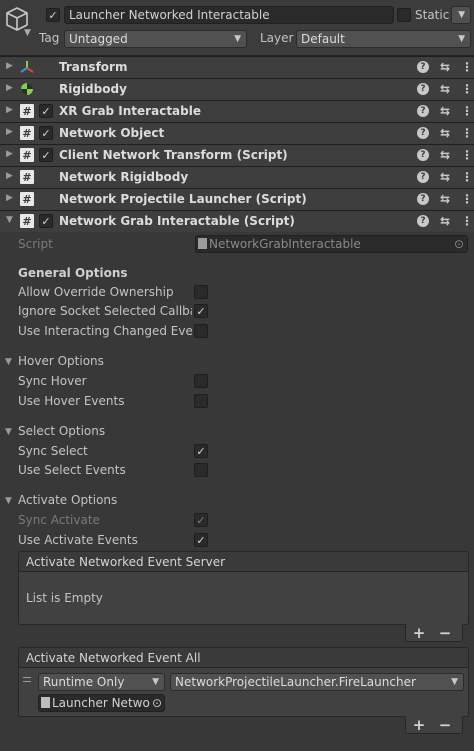  I want to click on activate-options-foldout-icon: ▼, so click(8, 501).